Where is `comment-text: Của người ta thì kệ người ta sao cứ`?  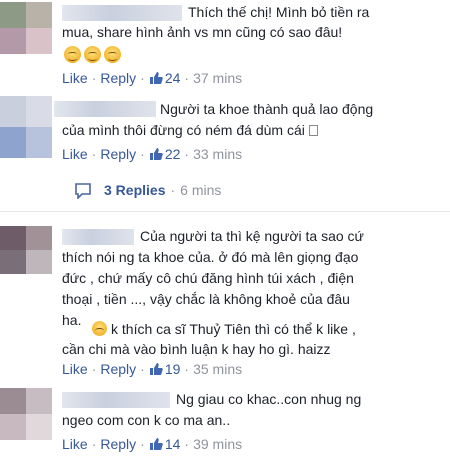 comment-text: Của người ta thì kệ người ta sao cứ is located at coordinates (252, 236).